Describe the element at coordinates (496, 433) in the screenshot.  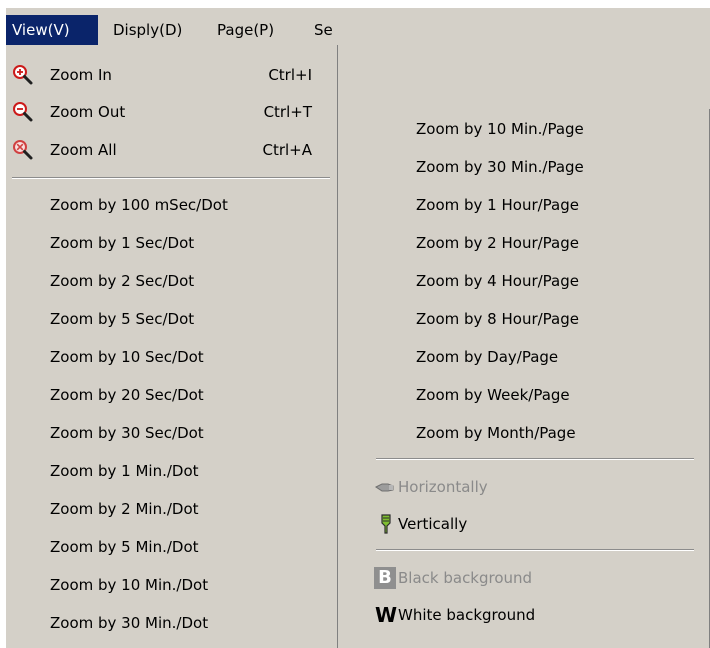
I see `menu-item-label: Zoom by Month/Page` at that location.